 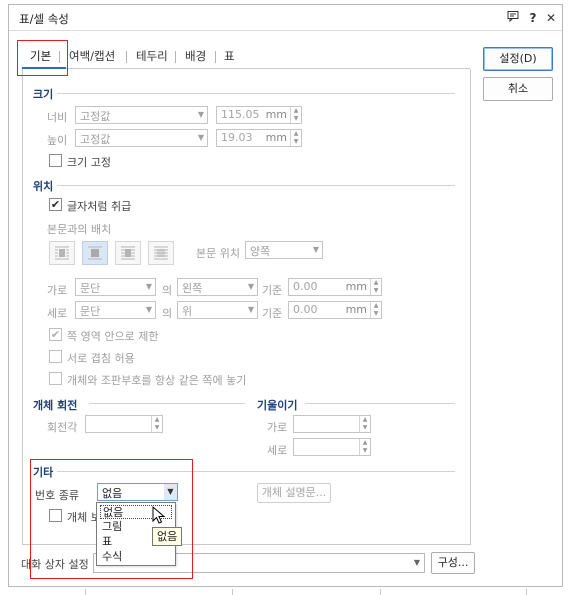 I want to click on cancel-button: 취소, so click(x=518, y=89).